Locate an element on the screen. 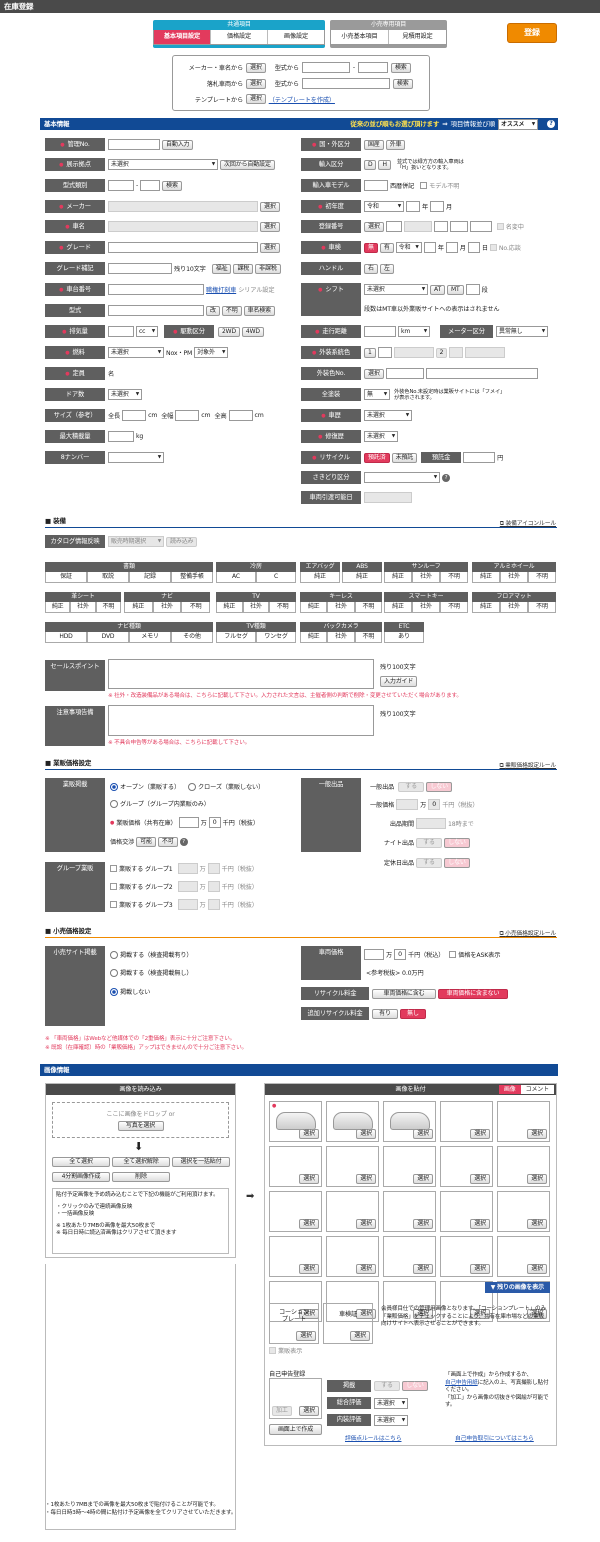 The image size is (600, 1542). dan-input is located at coordinates (472, 289).